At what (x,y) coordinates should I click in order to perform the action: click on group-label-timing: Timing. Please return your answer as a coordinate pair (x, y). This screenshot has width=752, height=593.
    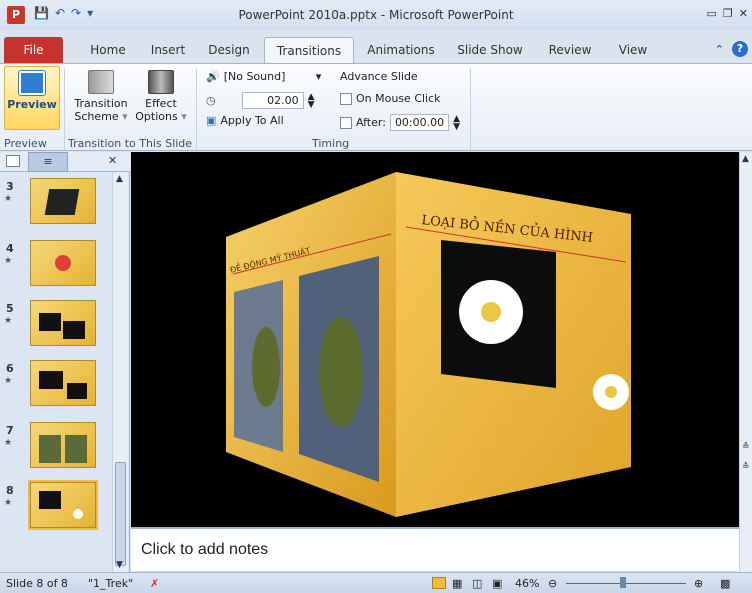
    Looking at the image, I should click on (331, 143).